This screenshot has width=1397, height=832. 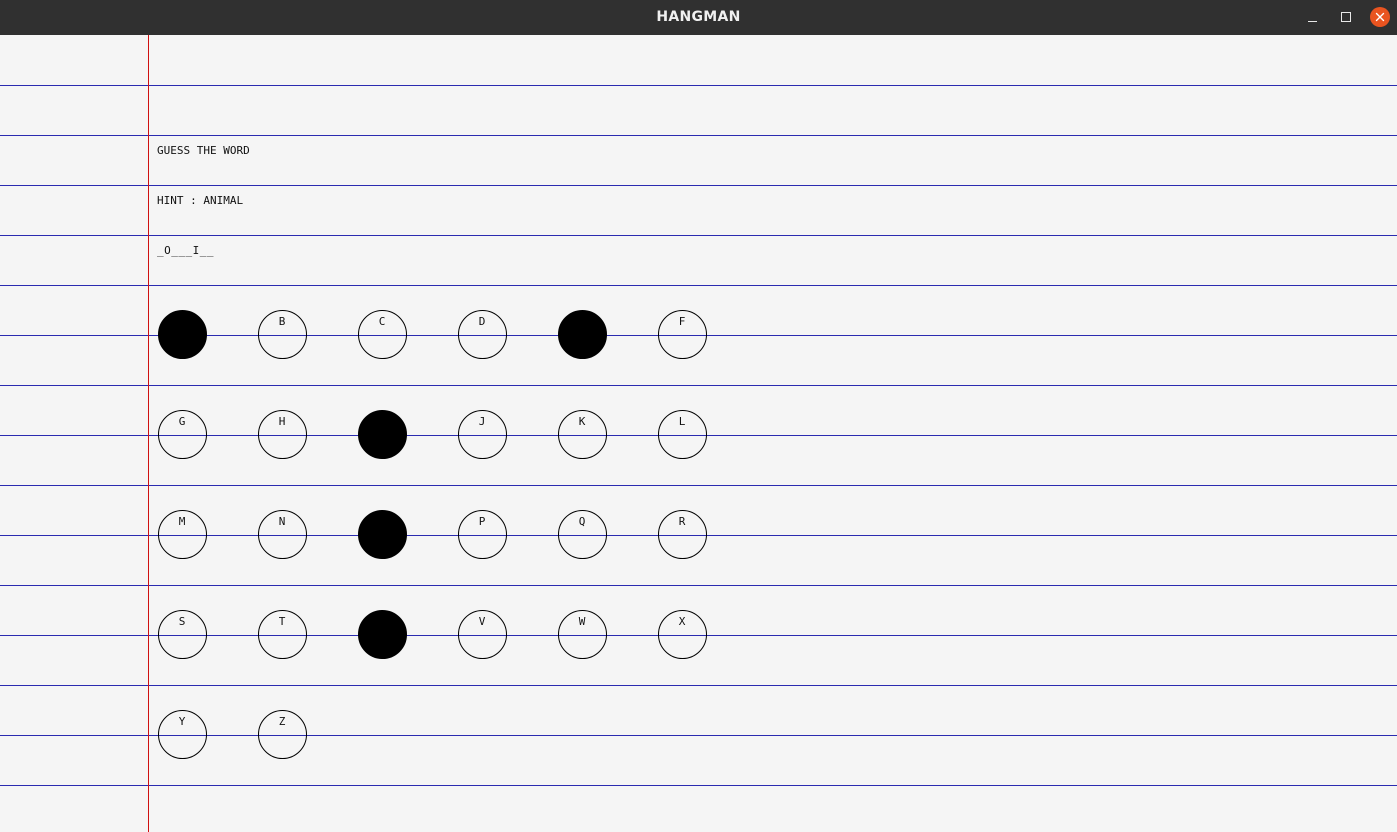 What do you see at coordinates (282, 521) in the screenshot?
I see `letter-label: N` at bounding box center [282, 521].